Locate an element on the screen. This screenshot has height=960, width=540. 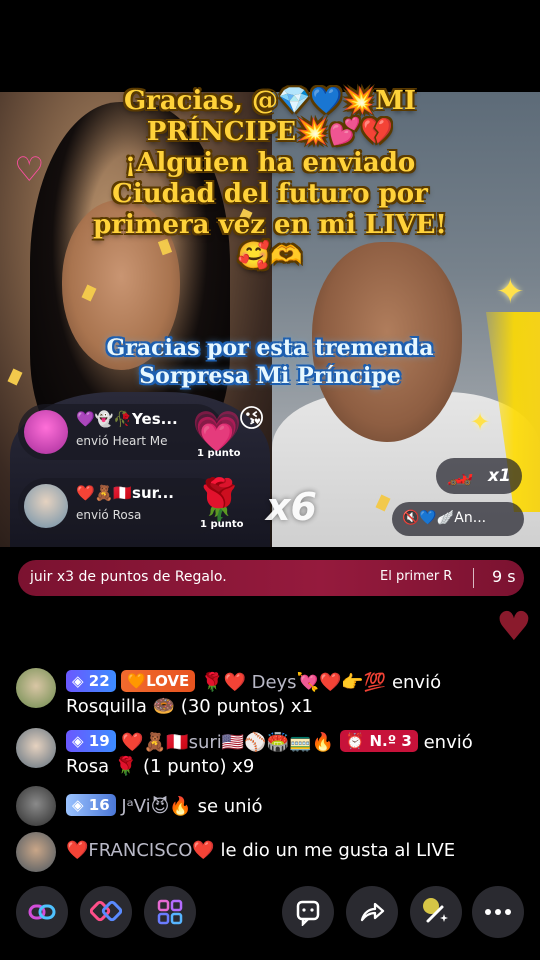
level-number: 16 is located at coordinates (99, 805).